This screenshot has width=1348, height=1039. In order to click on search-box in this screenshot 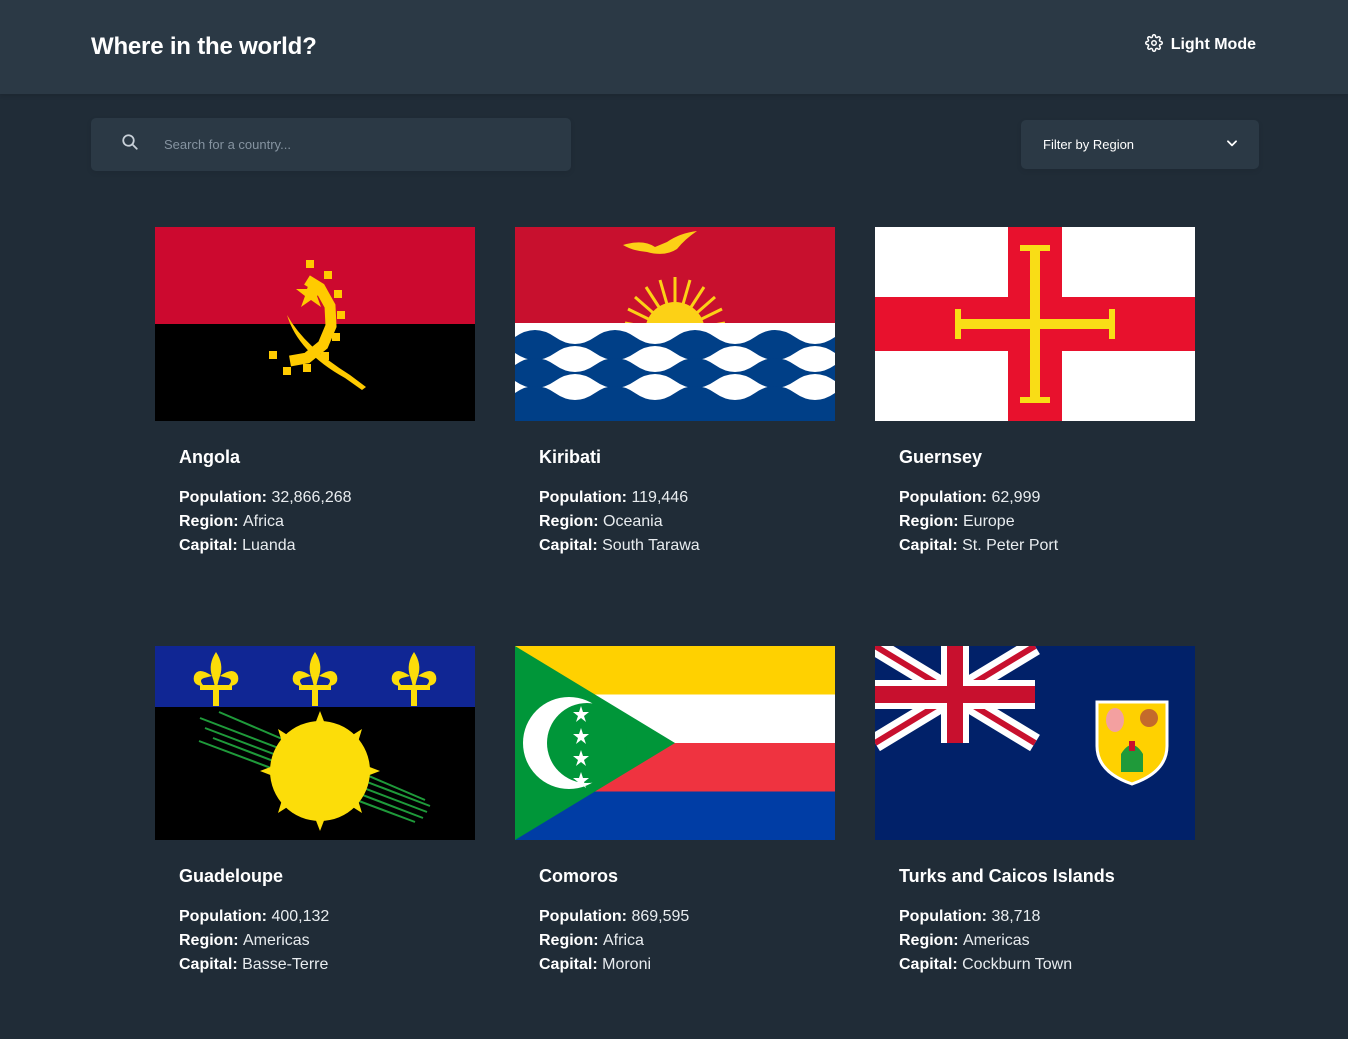, I will do `click(331, 144)`.